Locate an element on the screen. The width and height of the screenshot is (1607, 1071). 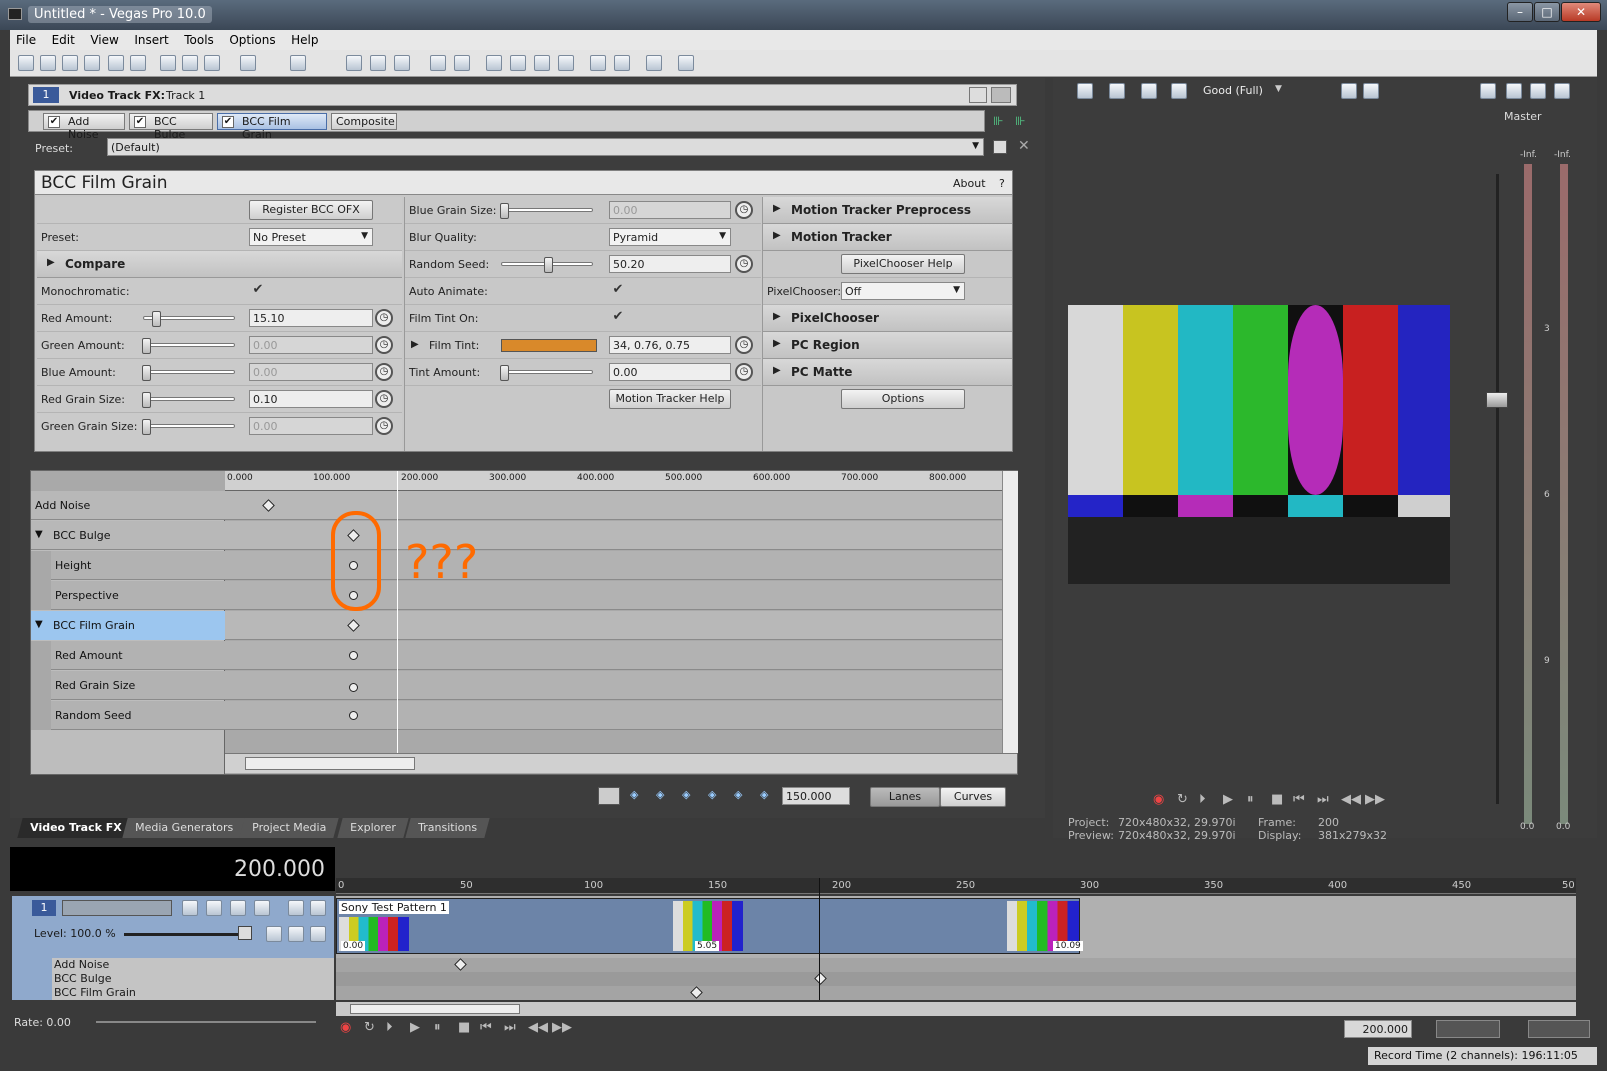
render-icon is located at coordinates (116, 63).